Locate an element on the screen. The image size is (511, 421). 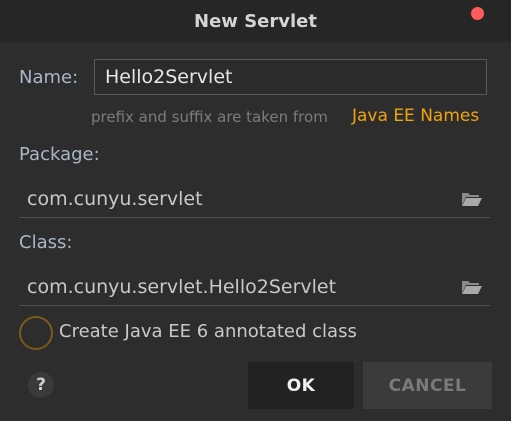
cancel-button: CANCEL is located at coordinates (427, 385).